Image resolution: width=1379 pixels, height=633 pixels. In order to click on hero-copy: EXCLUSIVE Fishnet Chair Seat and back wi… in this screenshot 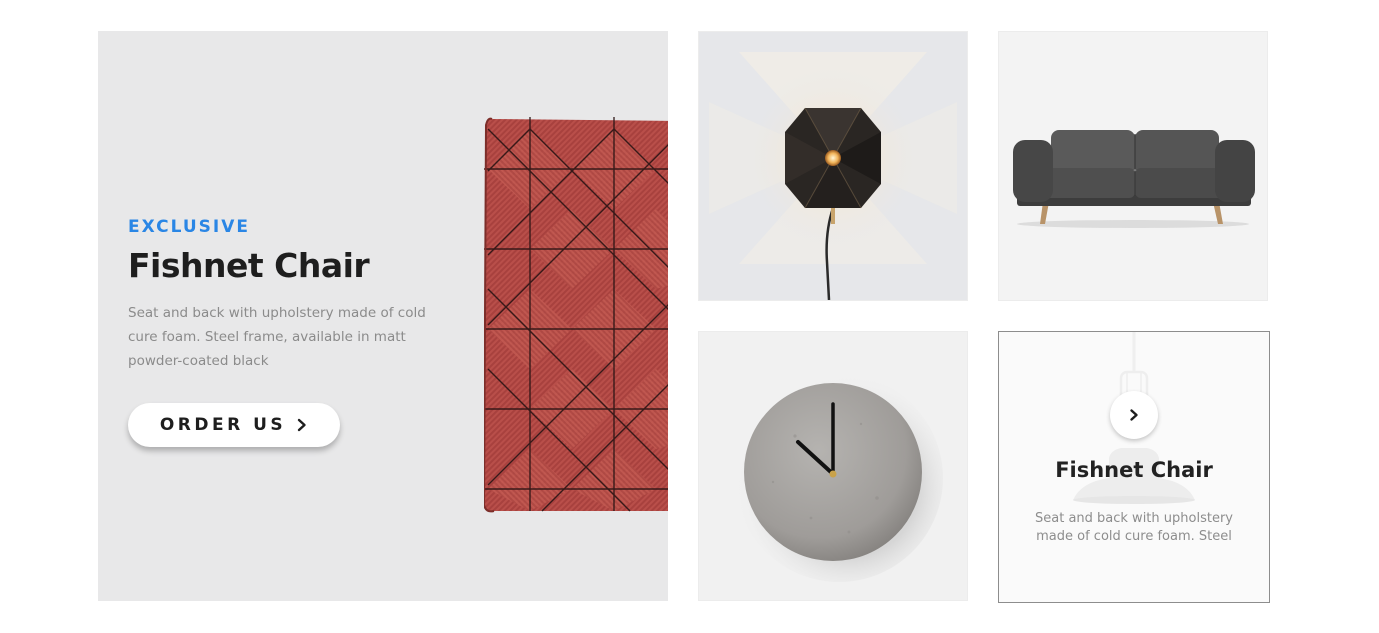, I will do `click(288, 295)`.